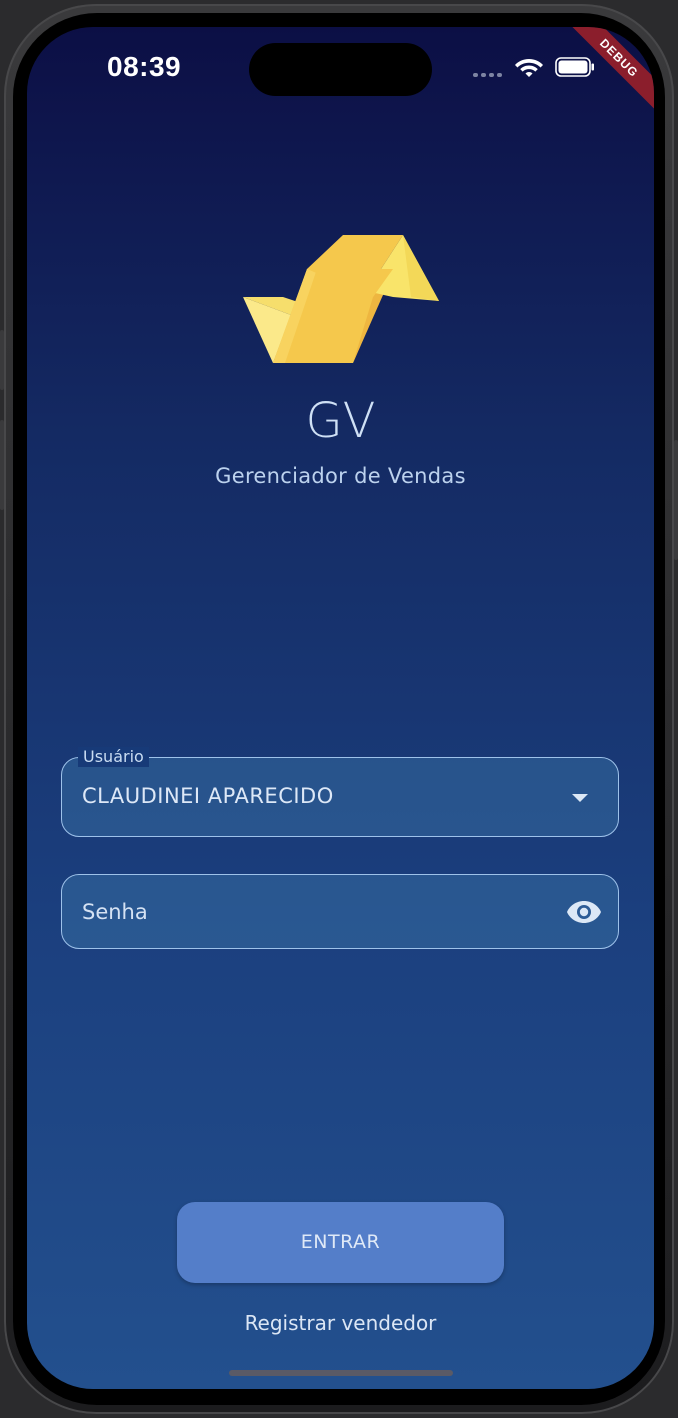 This screenshot has width=678, height=1418. I want to click on arrow-drop-down-icon, so click(580, 798).